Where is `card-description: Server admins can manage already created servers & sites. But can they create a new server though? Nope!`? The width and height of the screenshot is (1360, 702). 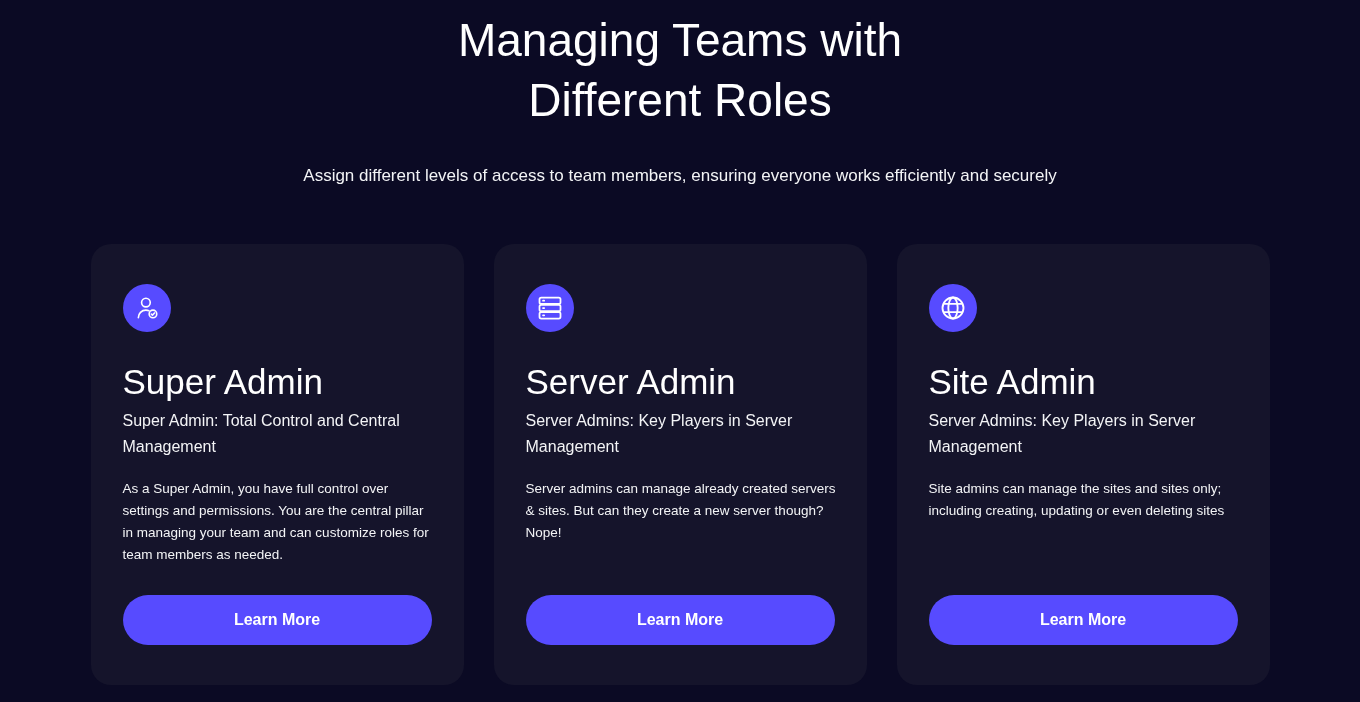
card-description: Server admins can manage already created servers & sites. But can they create a new server though? Nope! is located at coordinates (681, 510).